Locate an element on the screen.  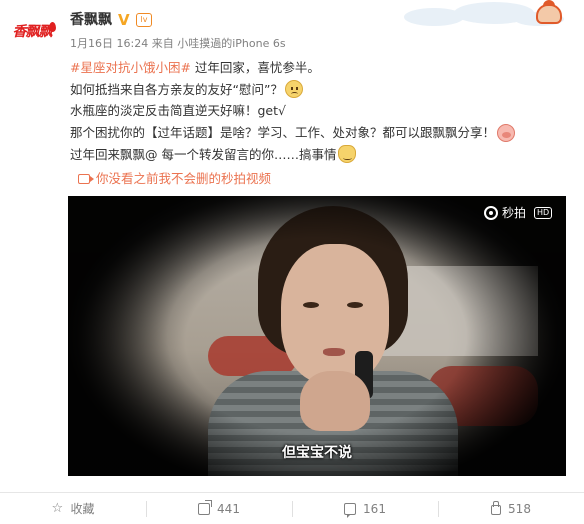
source-prefix: 来自 is located at coordinates (162, 43).